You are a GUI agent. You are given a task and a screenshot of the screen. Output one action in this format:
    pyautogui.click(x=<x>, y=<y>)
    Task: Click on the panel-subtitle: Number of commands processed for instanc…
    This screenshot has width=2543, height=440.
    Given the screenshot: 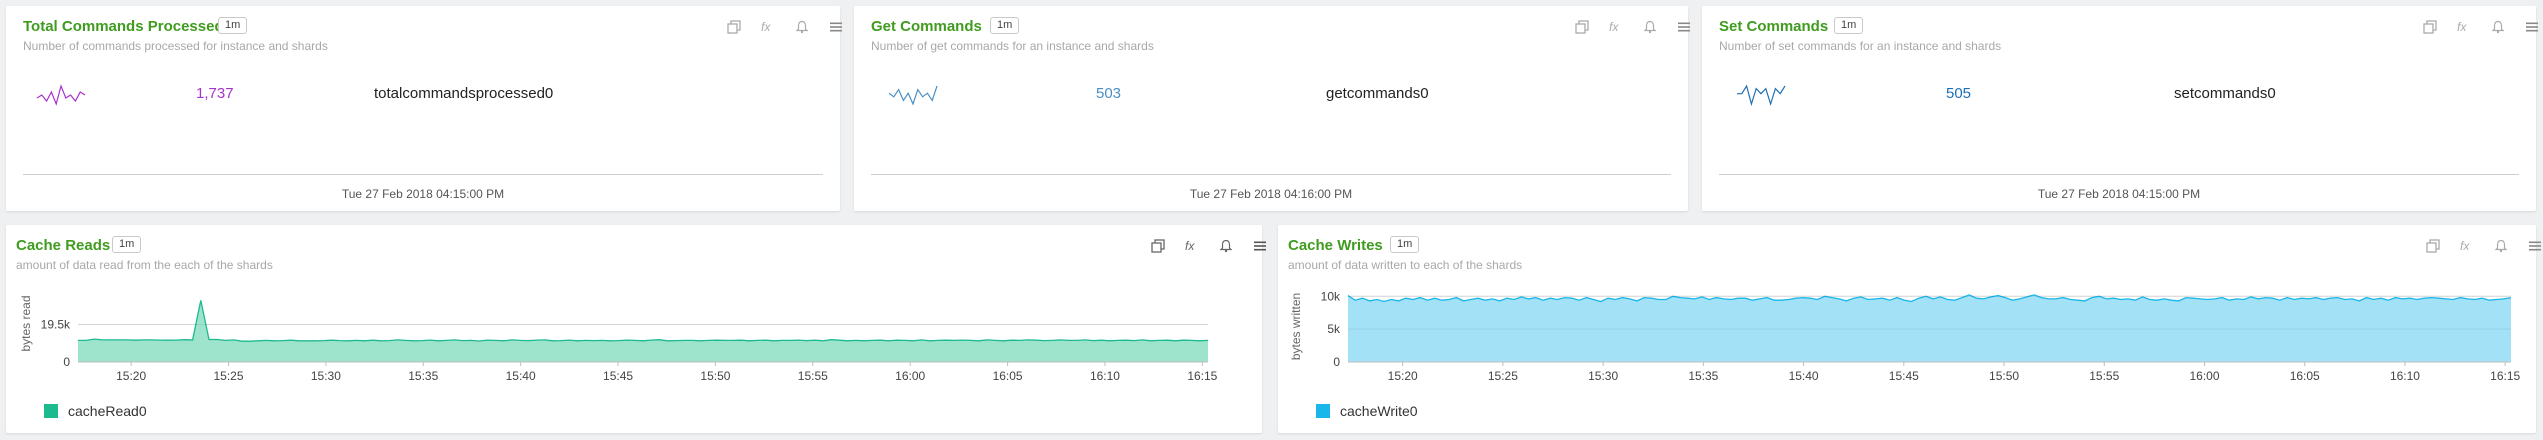 What is the action you would take?
    pyautogui.click(x=175, y=46)
    